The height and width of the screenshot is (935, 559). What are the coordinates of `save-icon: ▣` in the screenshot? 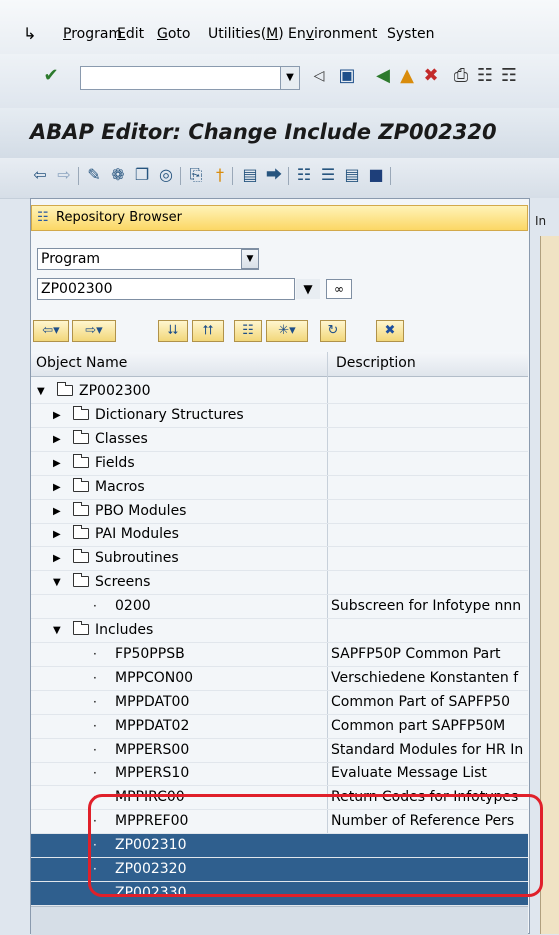 It's located at (347, 76).